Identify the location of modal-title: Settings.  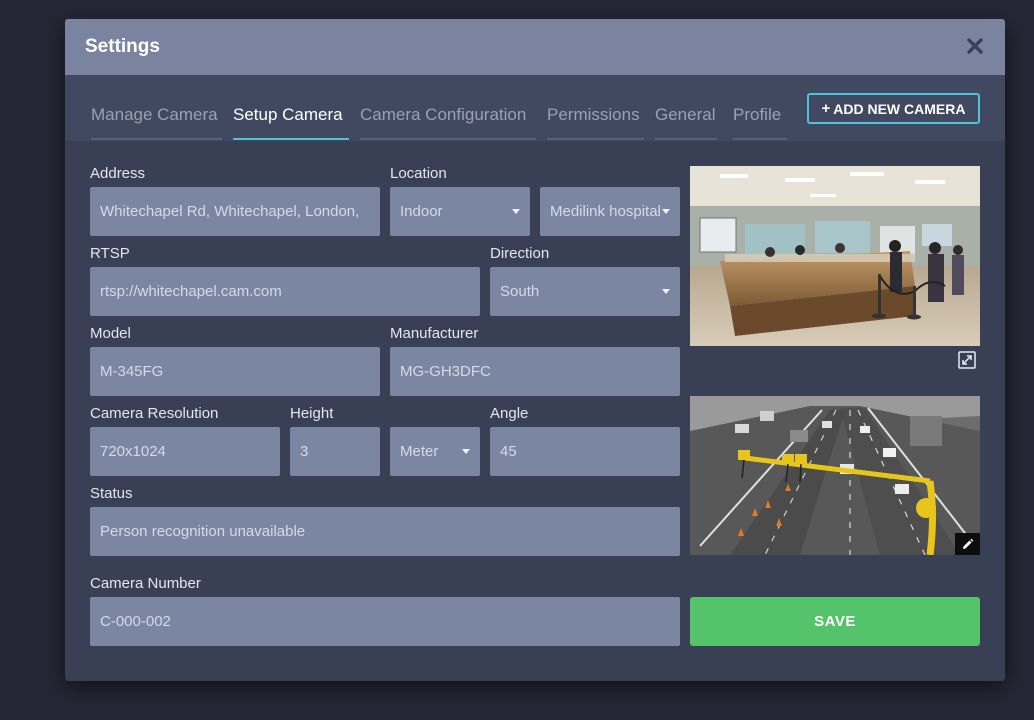
(122, 46).